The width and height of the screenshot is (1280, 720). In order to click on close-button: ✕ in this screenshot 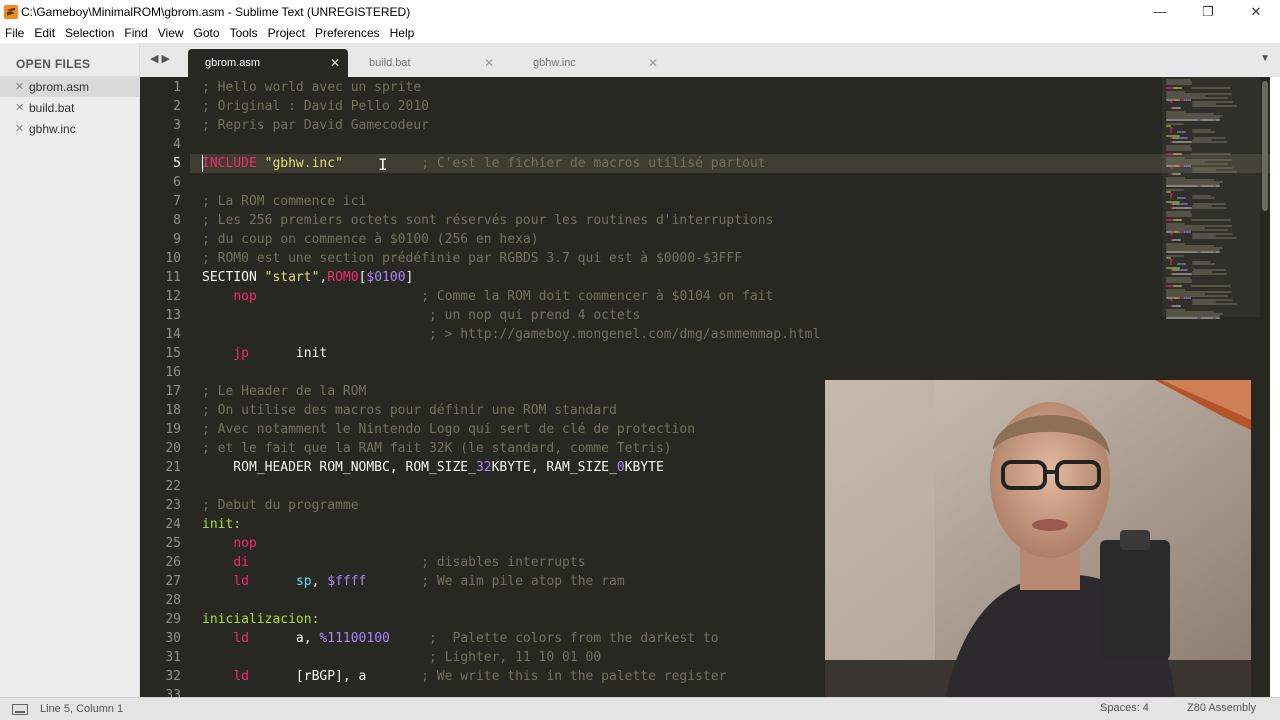, I will do `click(1256, 11)`.